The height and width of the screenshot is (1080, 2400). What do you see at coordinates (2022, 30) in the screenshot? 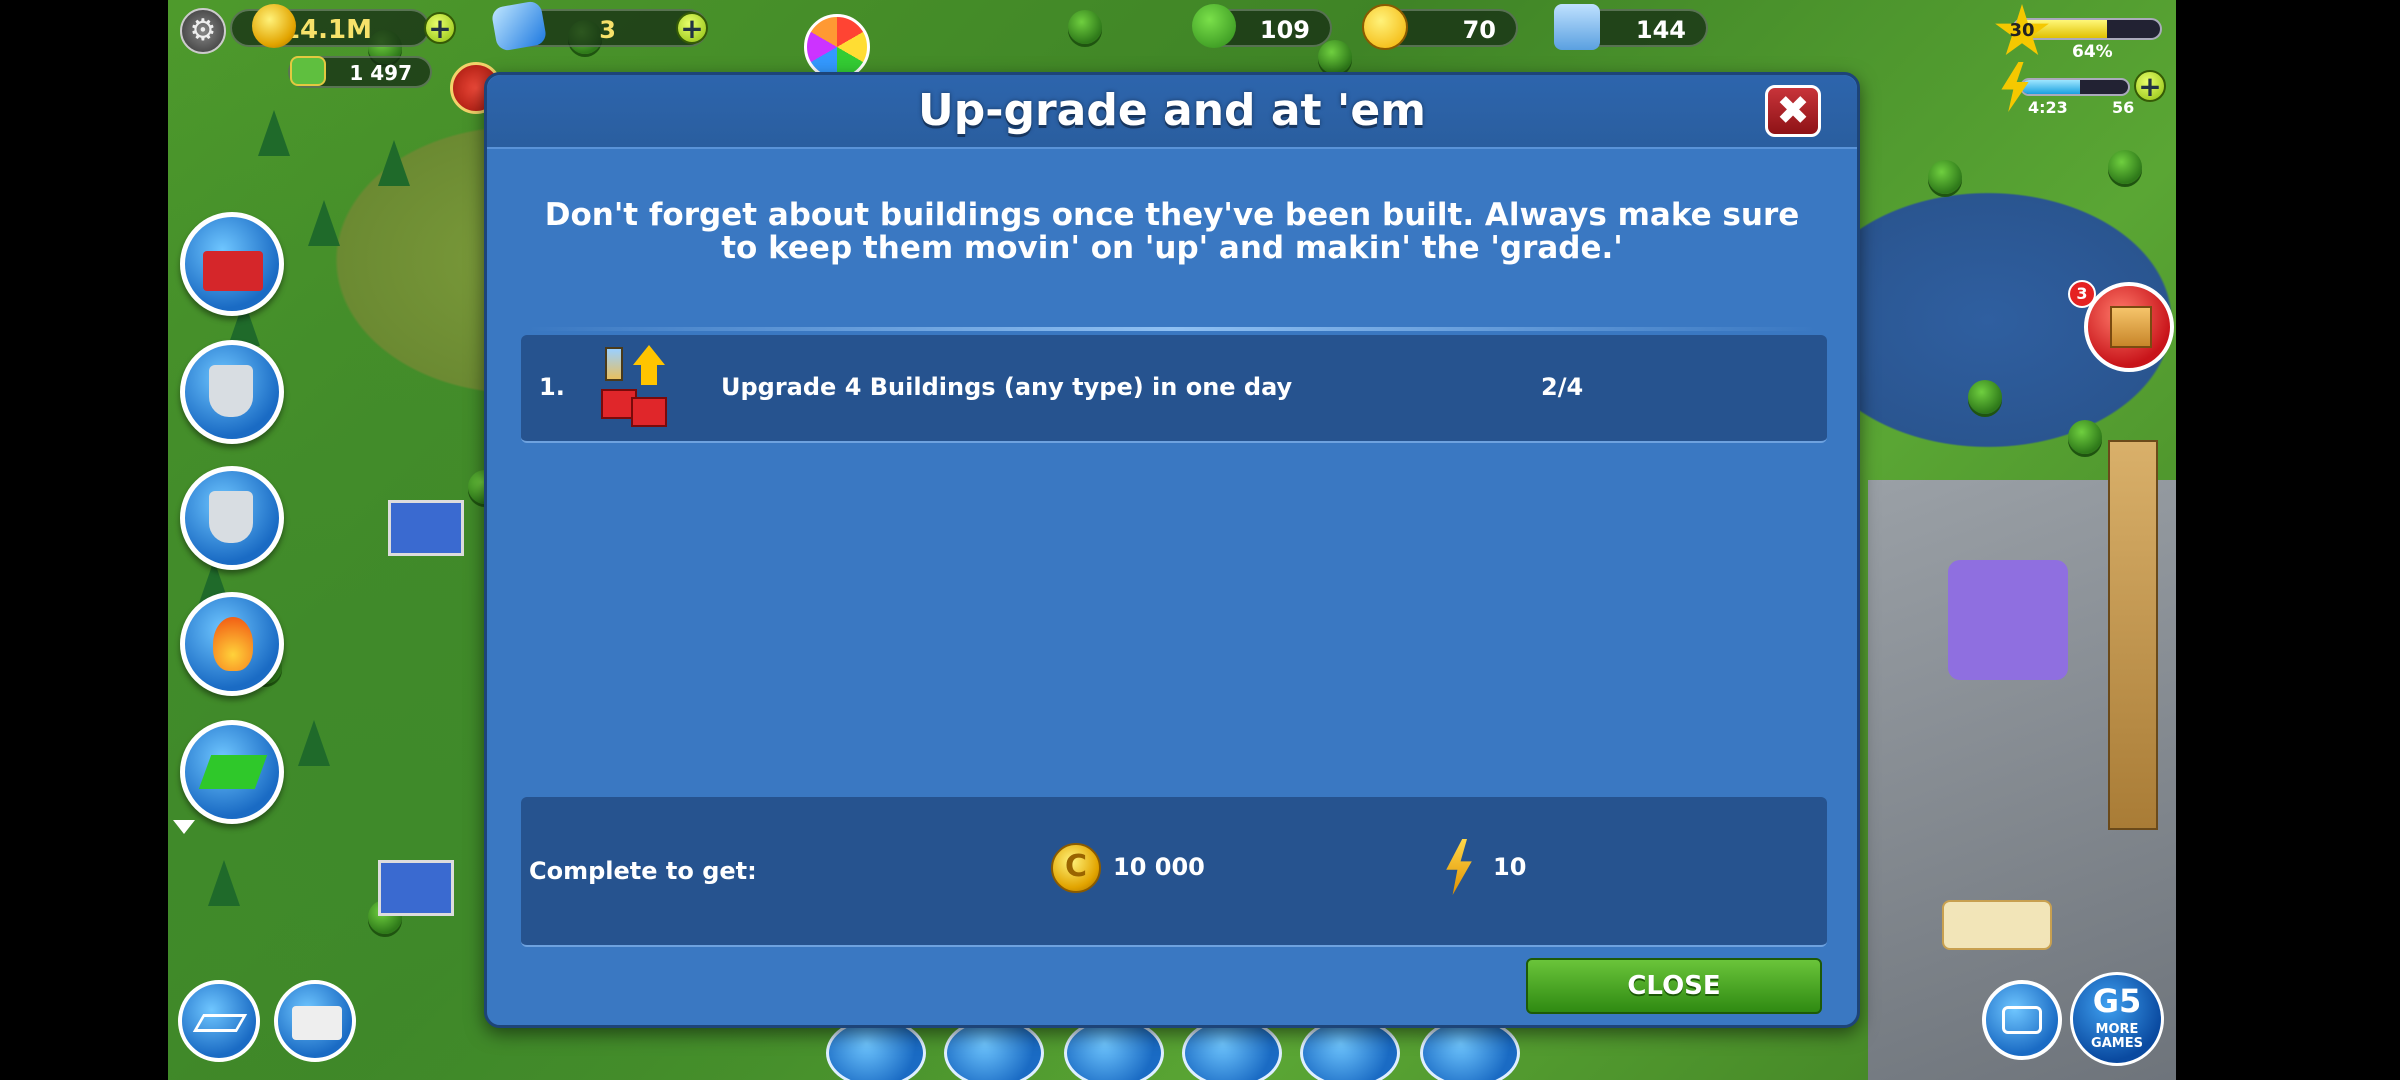
I see `level-value: 30` at bounding box center [2022, 30].